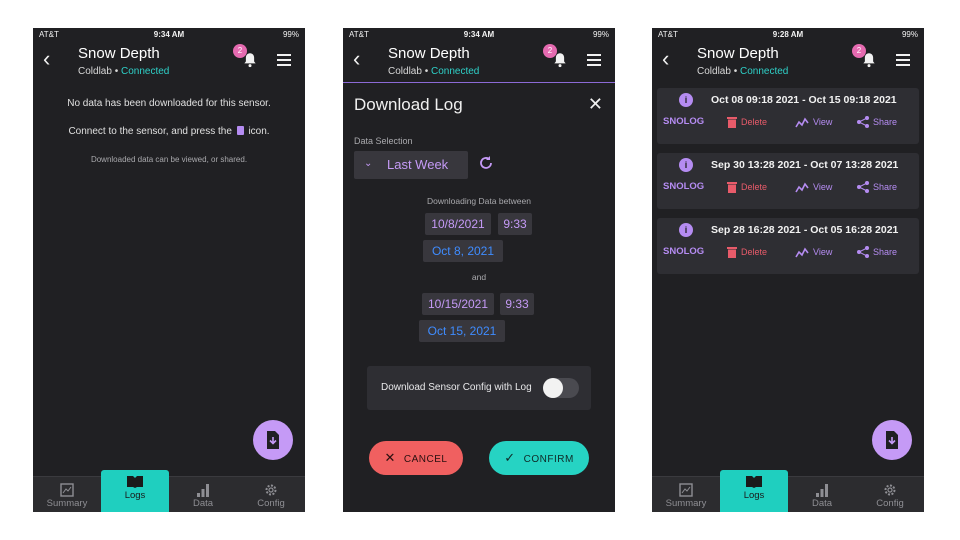 The image size is (960, 540). What do you see at coordinates (411, 165) in the screenshot?
I see `data-selection-dropdown: ⌄ Last Week` at bounding box center [411, 165].